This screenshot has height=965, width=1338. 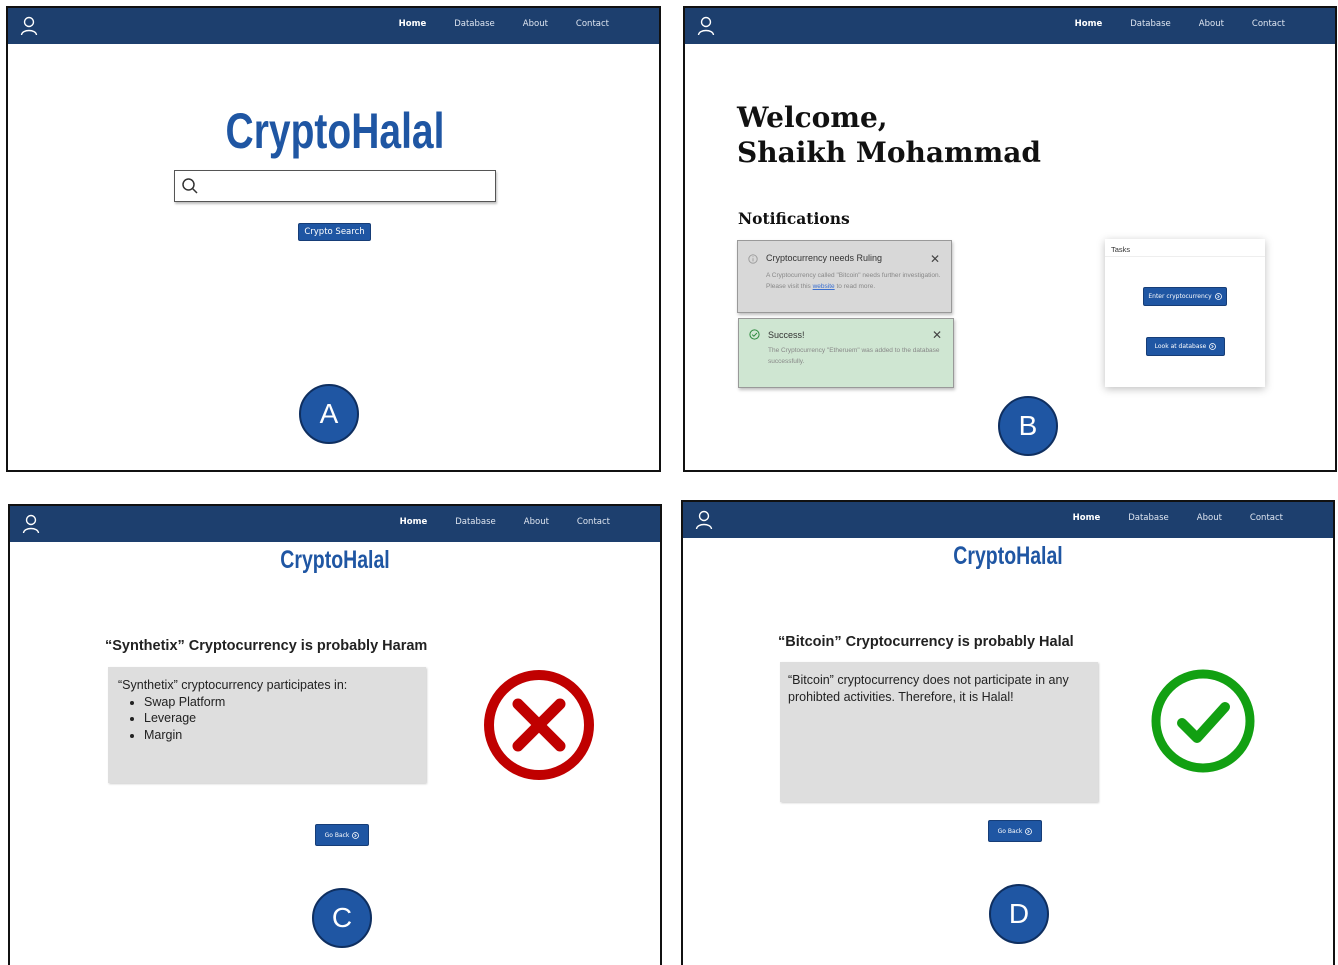 I want to click on list-item: Swap Platform, so click(x=280, y=702).